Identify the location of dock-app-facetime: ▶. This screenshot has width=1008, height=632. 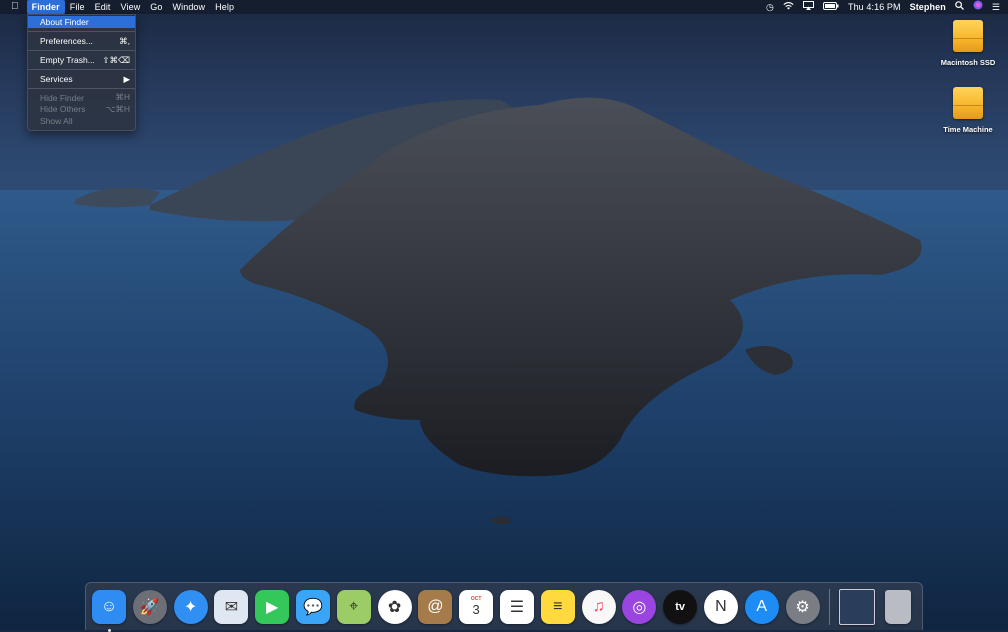
(272, 607).